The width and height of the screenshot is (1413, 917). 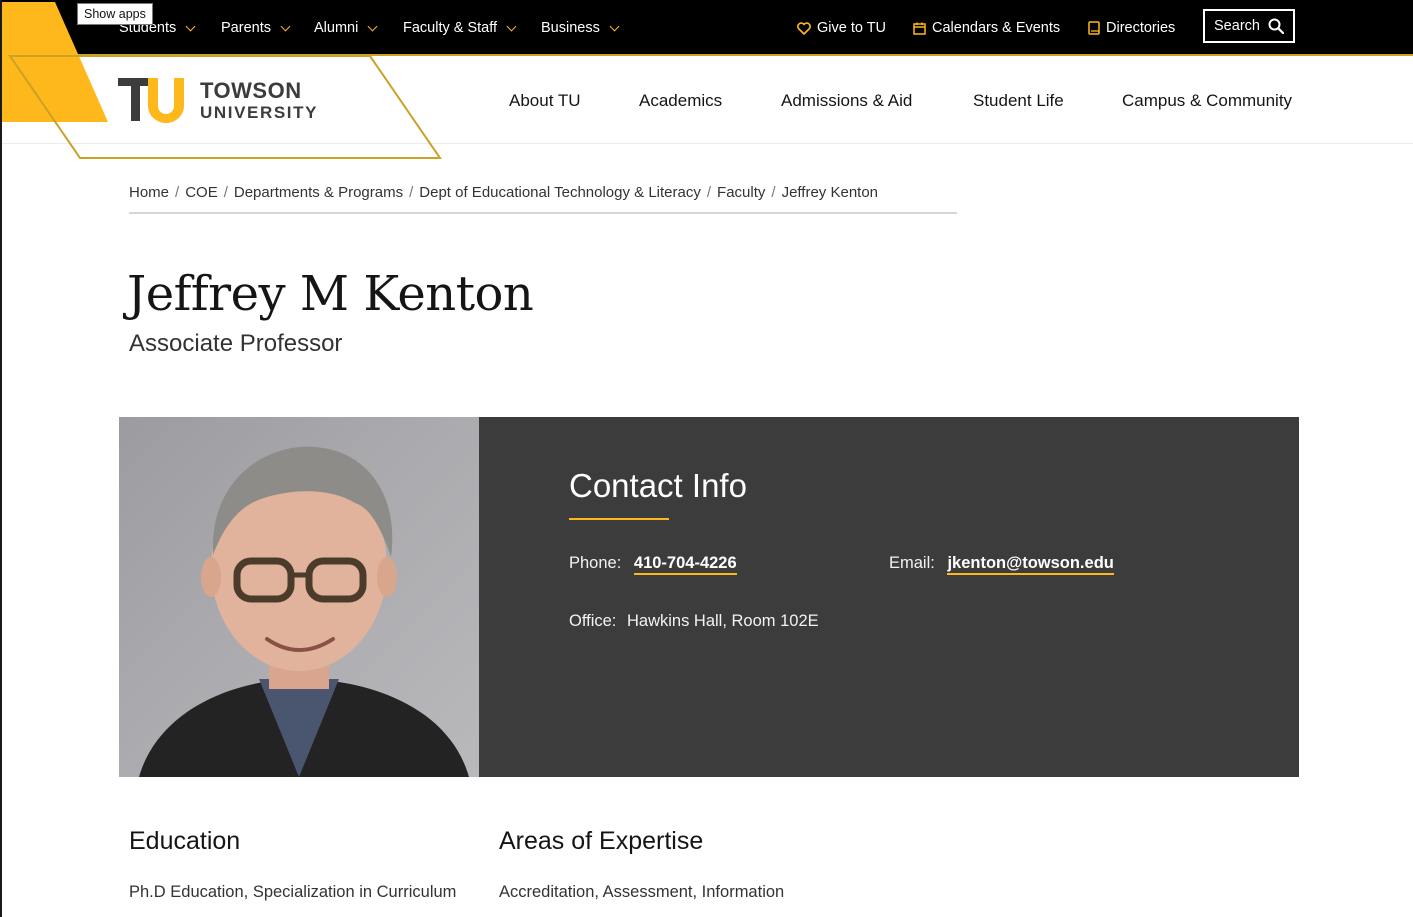 I want to click on contact-info-heading: Contact Info, so click(x=658, y=485).